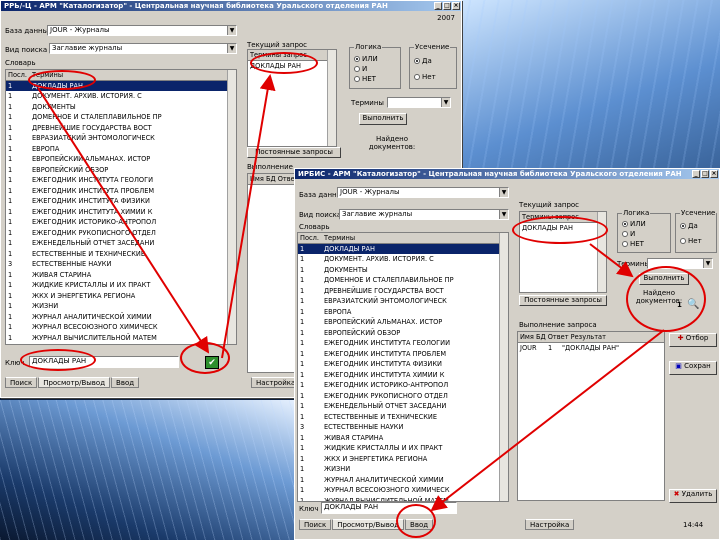  What do you see at coordinates (693, 340) in the screenshot?
I see `select-button: ✚ Отбор` at bounding box center [693, 340].